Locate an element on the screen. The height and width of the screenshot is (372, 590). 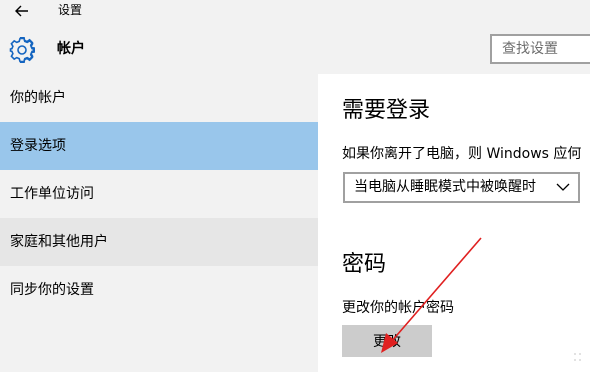
require-signin-dropdown: 当电脑从睡眠模式中被唤醒时 is located at coordinates (461, 187).